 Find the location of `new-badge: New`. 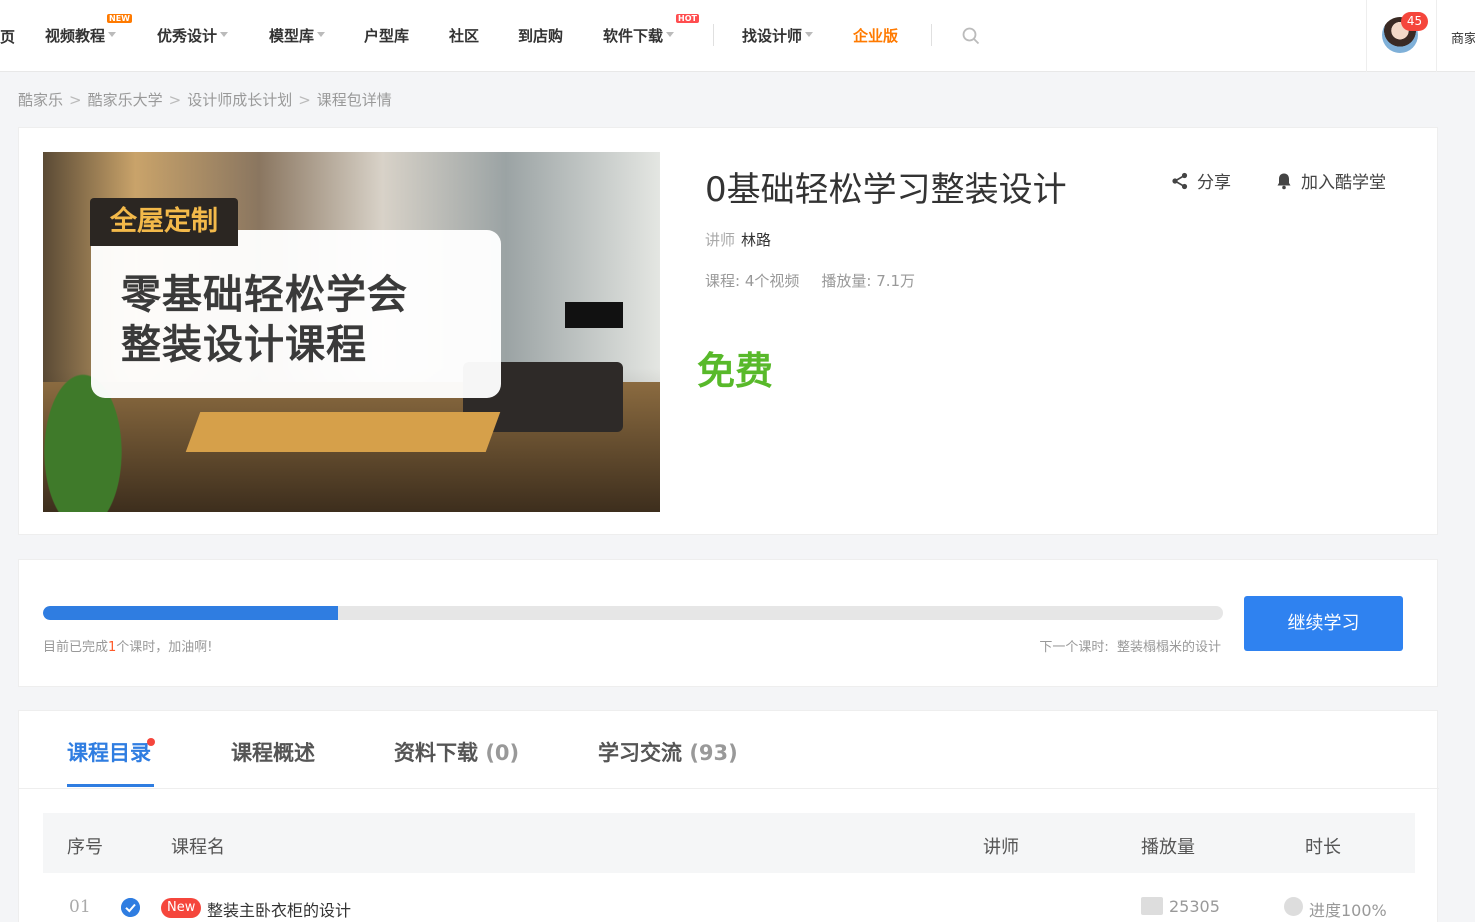

new-badge: New is located at coordinates (181, 908).